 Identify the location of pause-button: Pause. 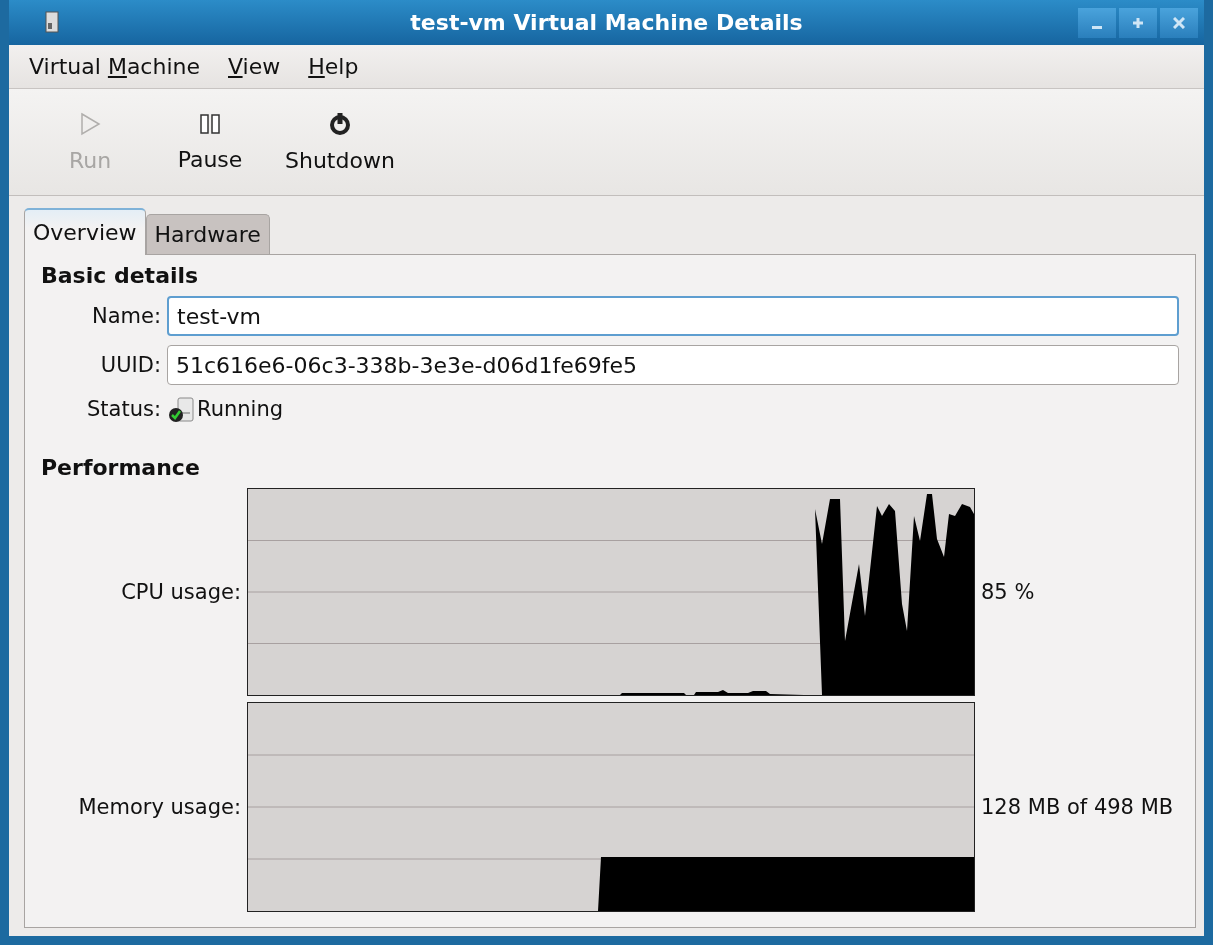
(210, 142).